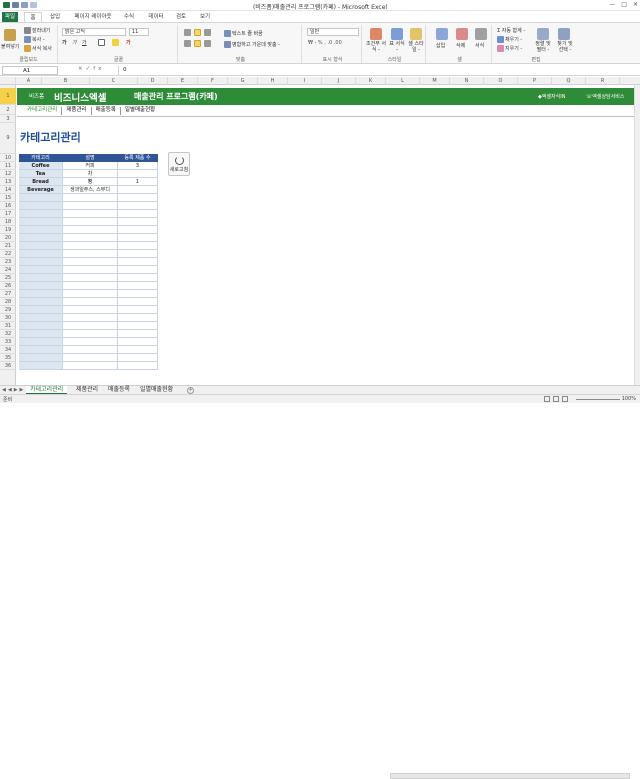 The image size is (640, 779). Describe the element at coordinates (156, 390) in the screenshot. I see `sheet-tab-daily-sales: 일별매출현황` at that location.